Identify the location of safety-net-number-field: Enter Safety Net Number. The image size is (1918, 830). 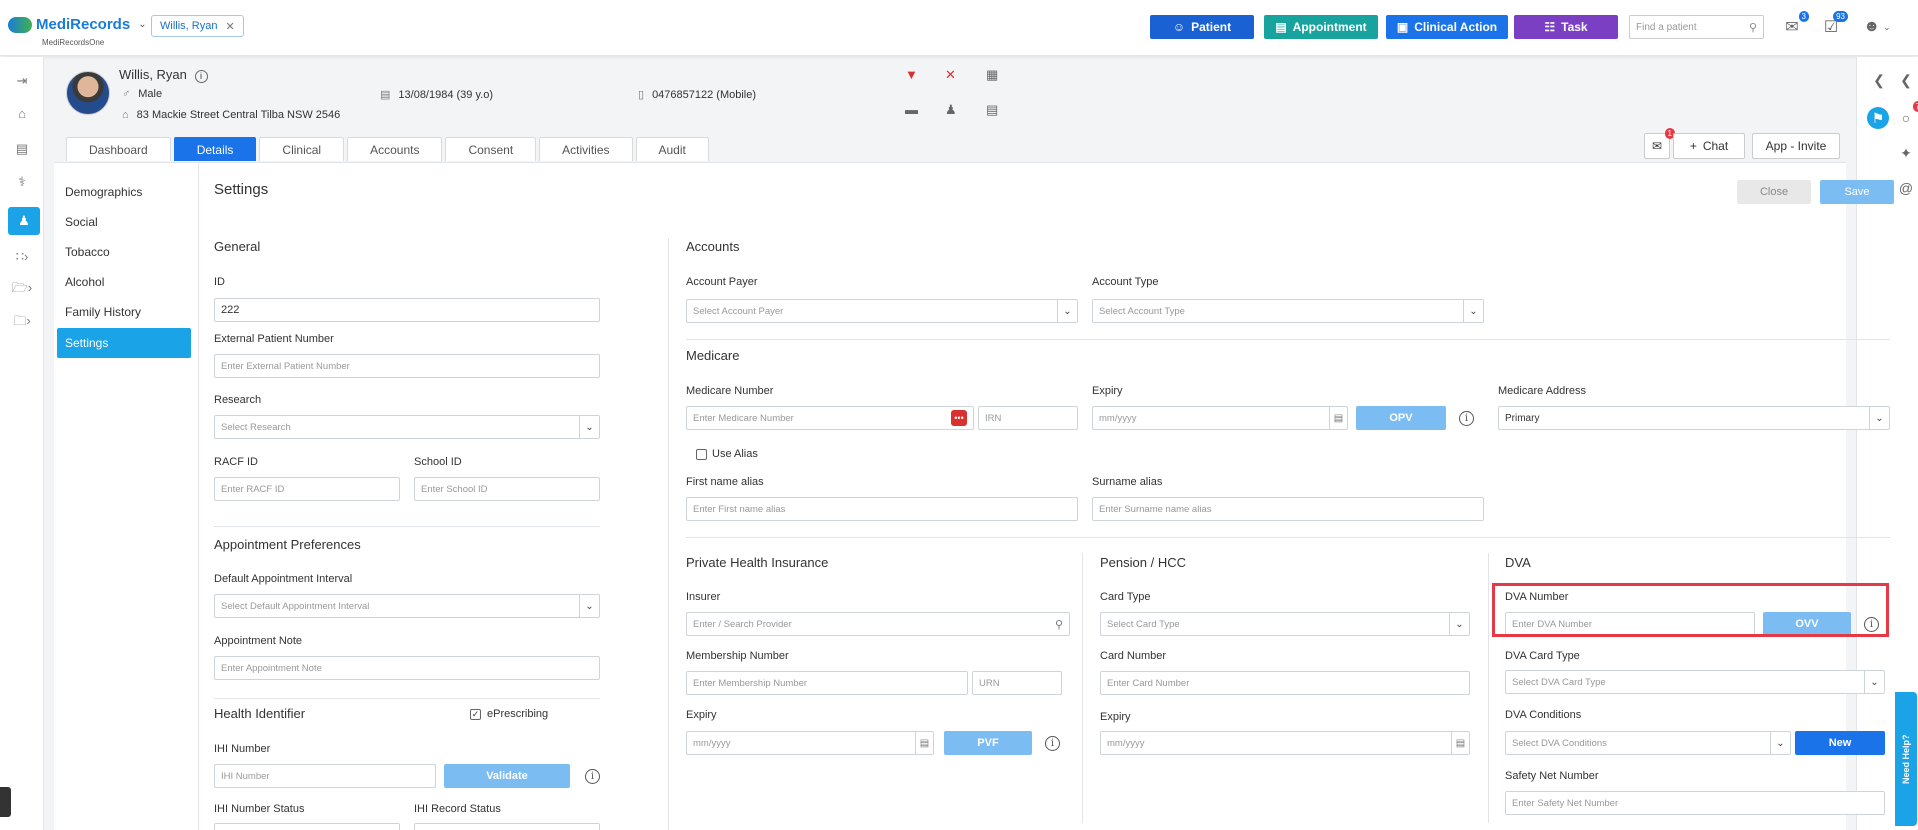
(1695, 803).